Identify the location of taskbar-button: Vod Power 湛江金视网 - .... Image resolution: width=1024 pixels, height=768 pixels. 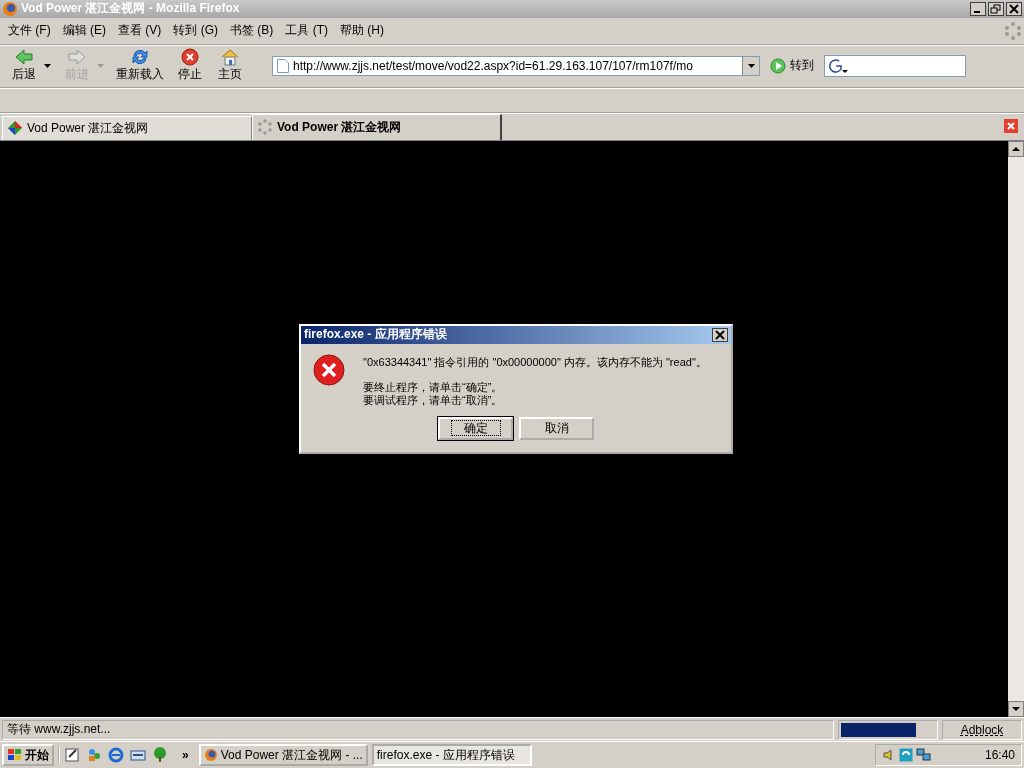
(283, 755).